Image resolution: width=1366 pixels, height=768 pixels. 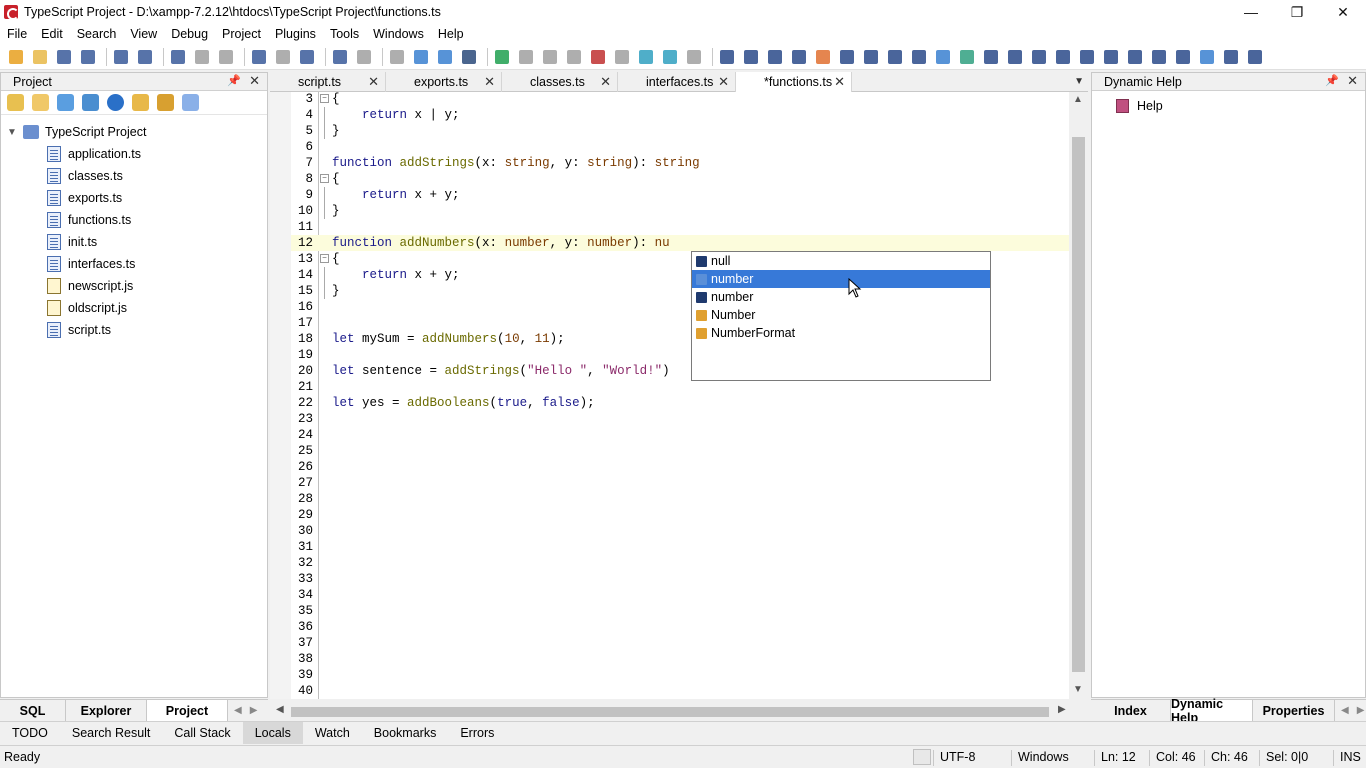 What do you see at coordinates (680, 499) in the screenshot?
I see `code-line: 28` at bounding box center [680, 499].